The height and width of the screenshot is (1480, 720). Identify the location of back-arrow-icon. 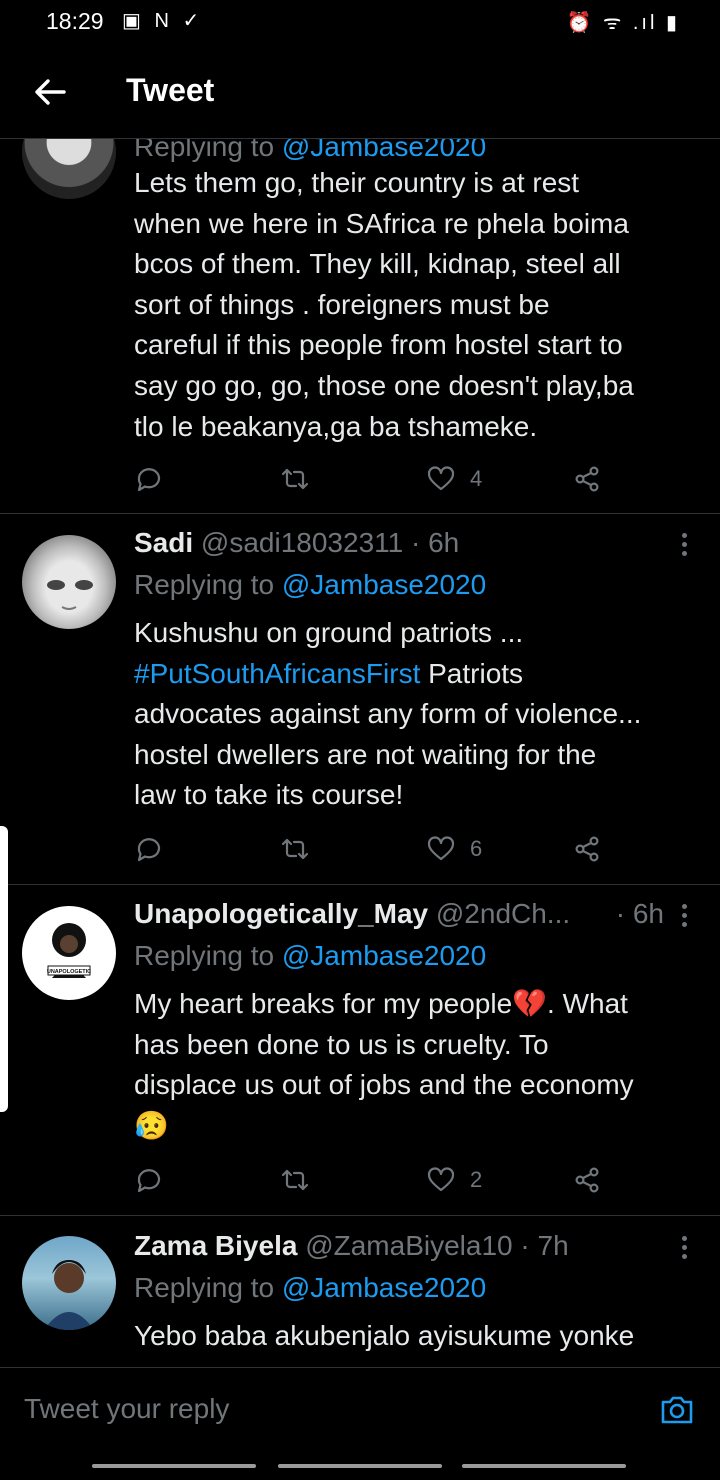
(50, 92).